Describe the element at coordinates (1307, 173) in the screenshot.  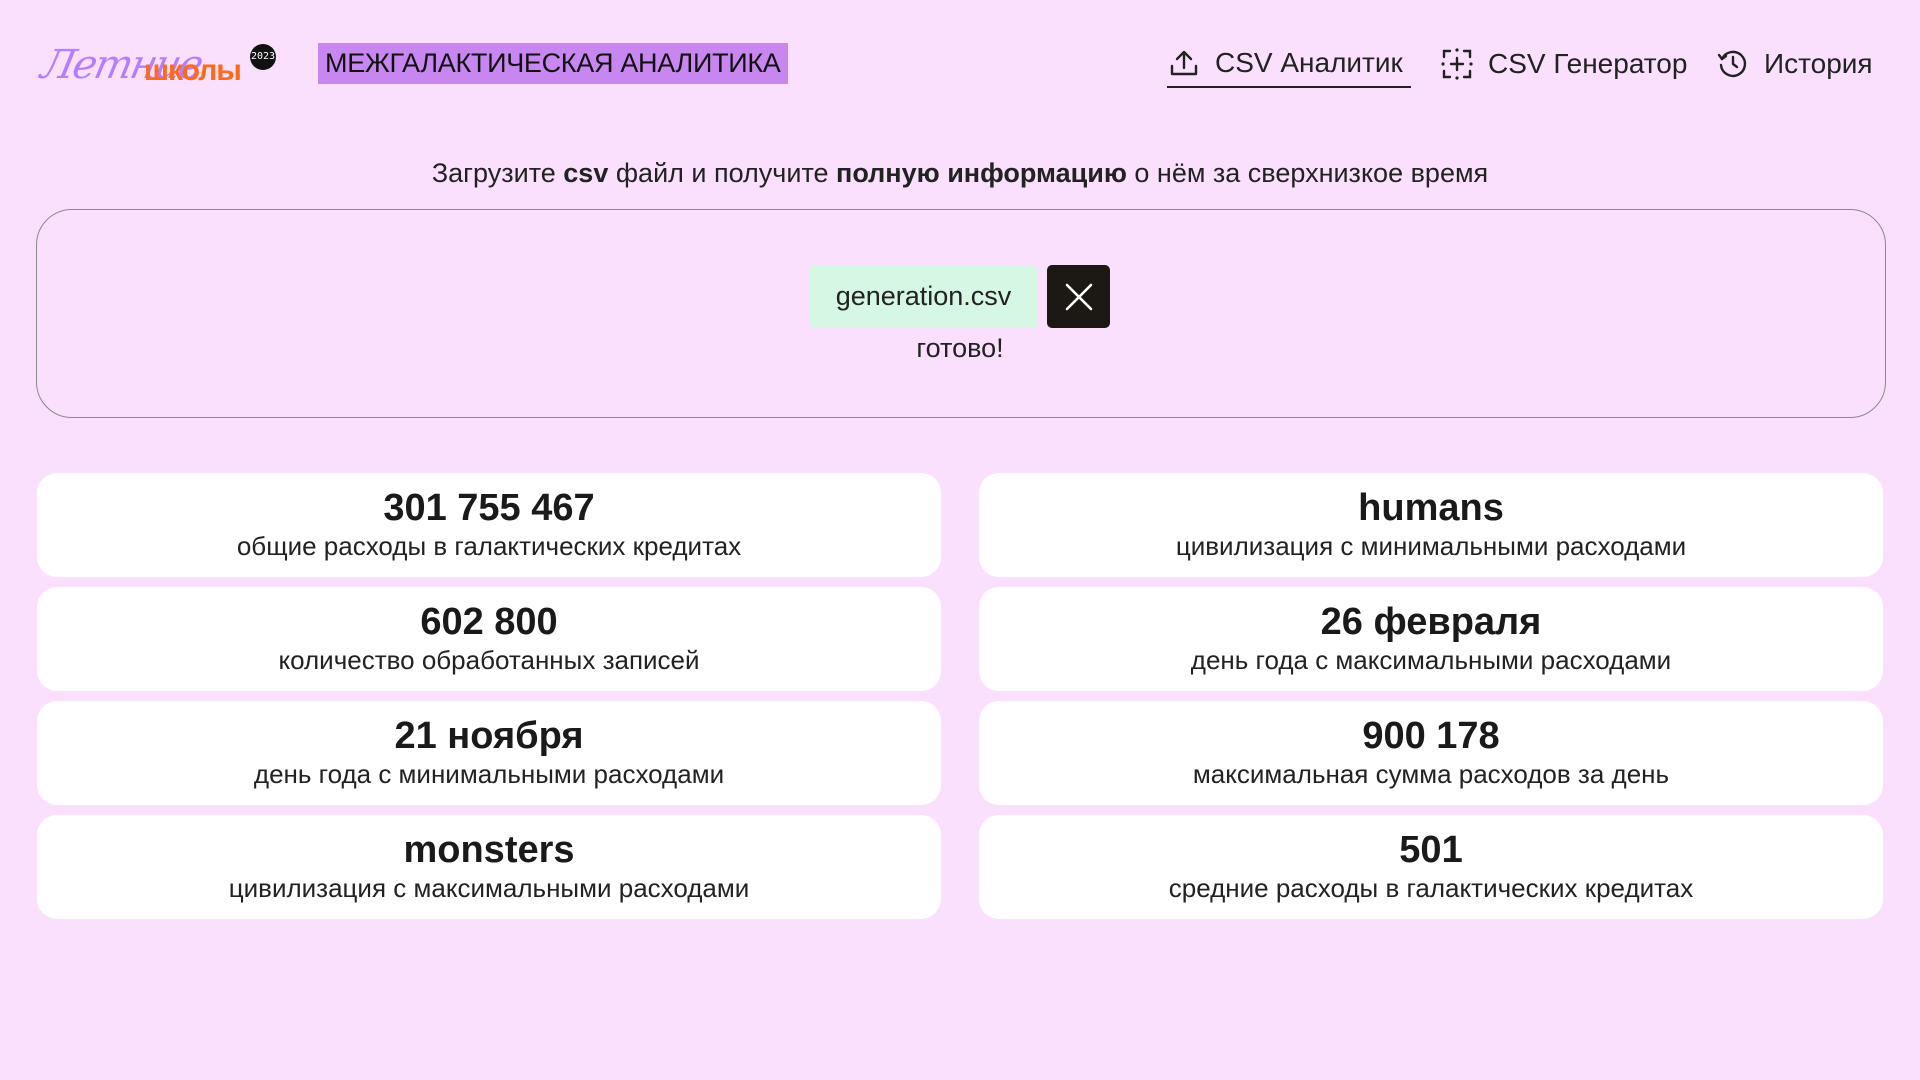
I see `subtitle-part-3: о нём за сверхнизкое время` at that location.